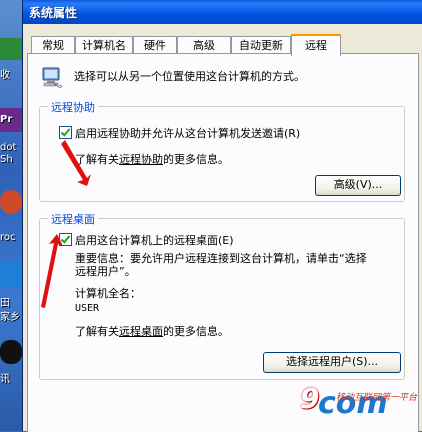 This screenshot has width=422, height=432. I want to click on tab-hardware: 硬件, so click(155, 45).